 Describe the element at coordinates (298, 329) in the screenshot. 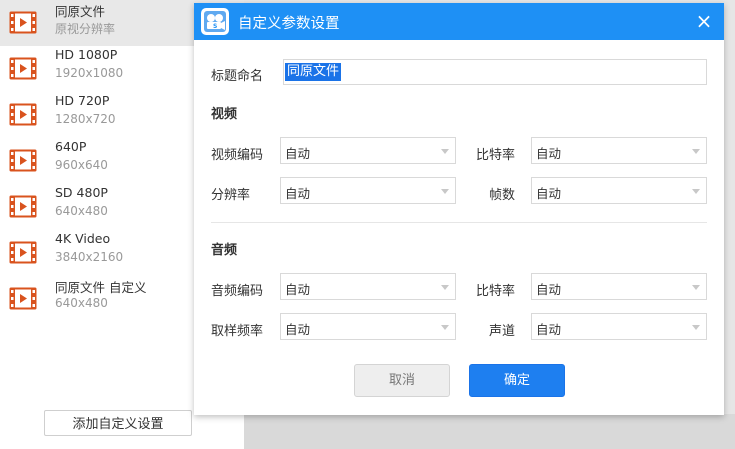

I see `sample-rate-value: 自动` at that location.